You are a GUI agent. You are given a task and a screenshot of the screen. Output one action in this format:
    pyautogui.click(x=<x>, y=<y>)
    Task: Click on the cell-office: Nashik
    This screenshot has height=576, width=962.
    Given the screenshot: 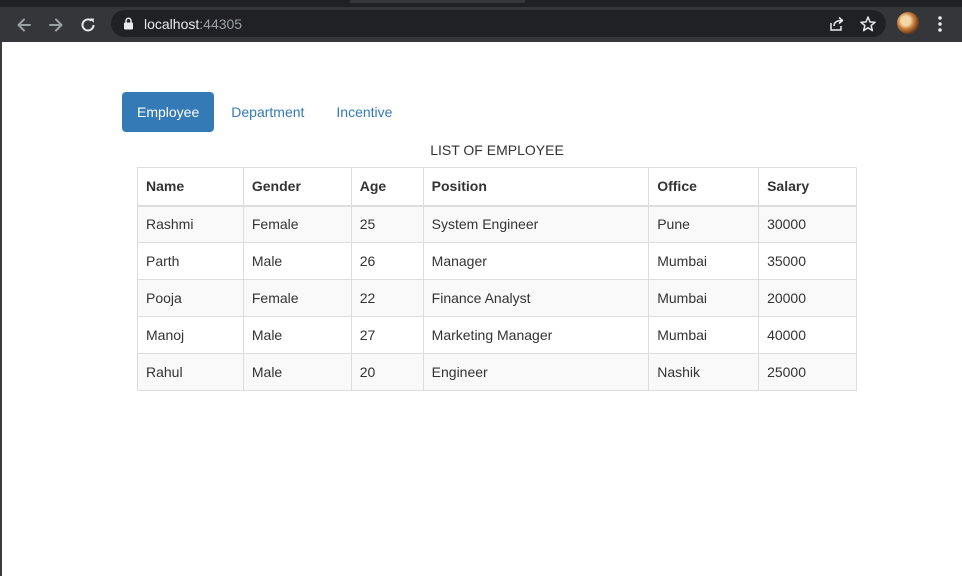 What is the action you would take?
    pyautogui.click(x=704, y=372)
    